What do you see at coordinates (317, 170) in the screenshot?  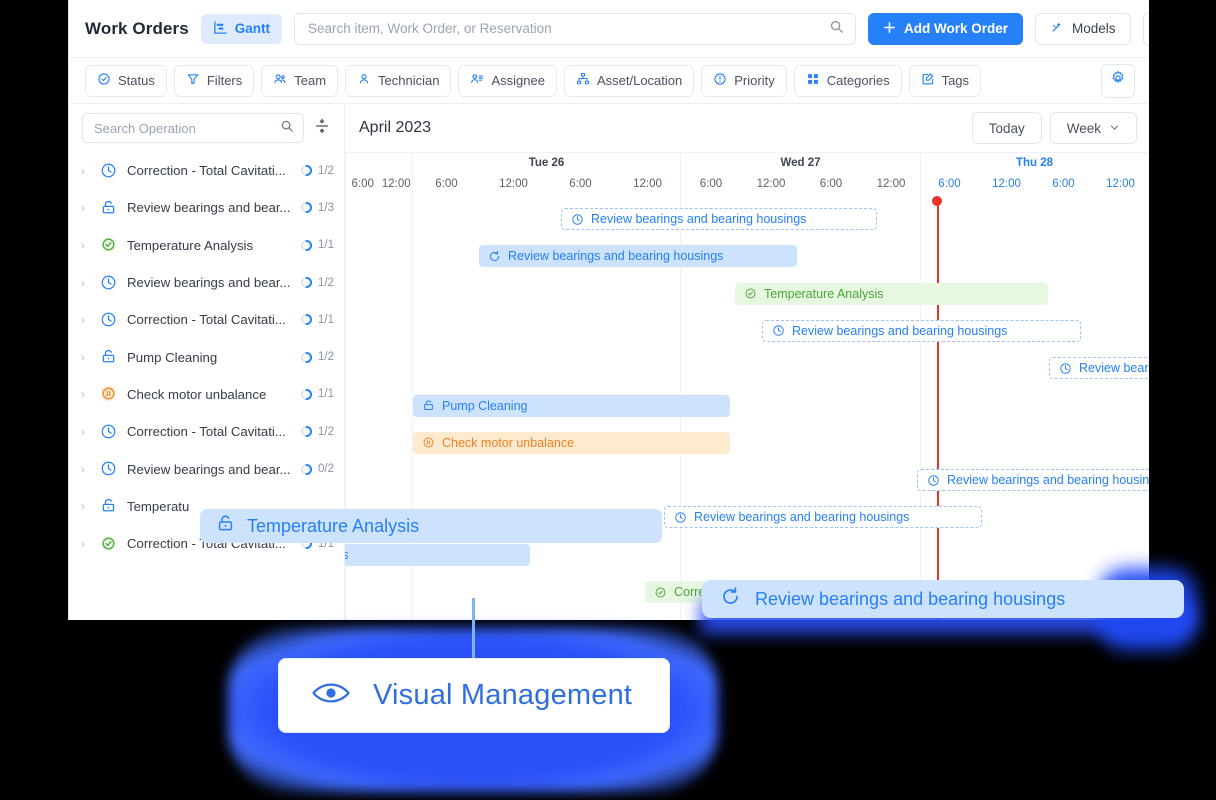 I see `progress-indicator: 1/2` at bounding box center [317, 170].